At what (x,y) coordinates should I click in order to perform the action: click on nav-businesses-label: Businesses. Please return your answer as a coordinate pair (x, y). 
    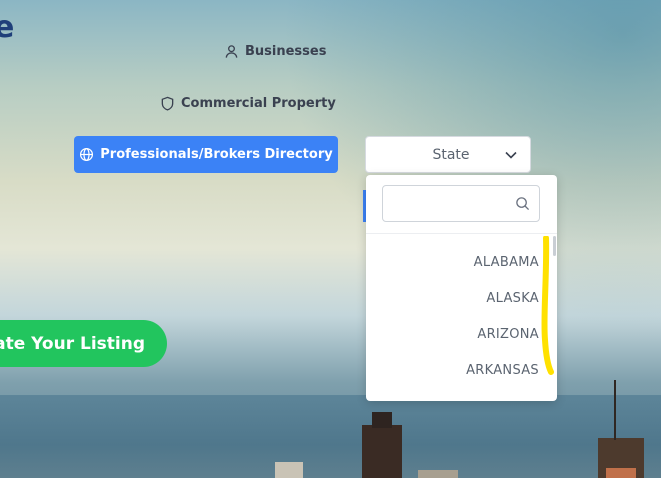
    Looking at the image, I should click on (286, 51).